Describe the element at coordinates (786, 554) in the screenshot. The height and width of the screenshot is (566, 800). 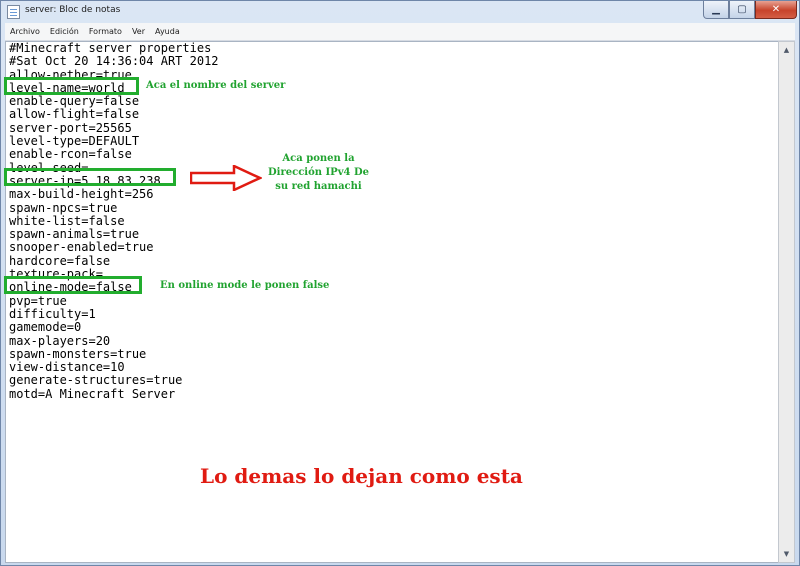
I see `scroll-down-icon: ▼` at that location.